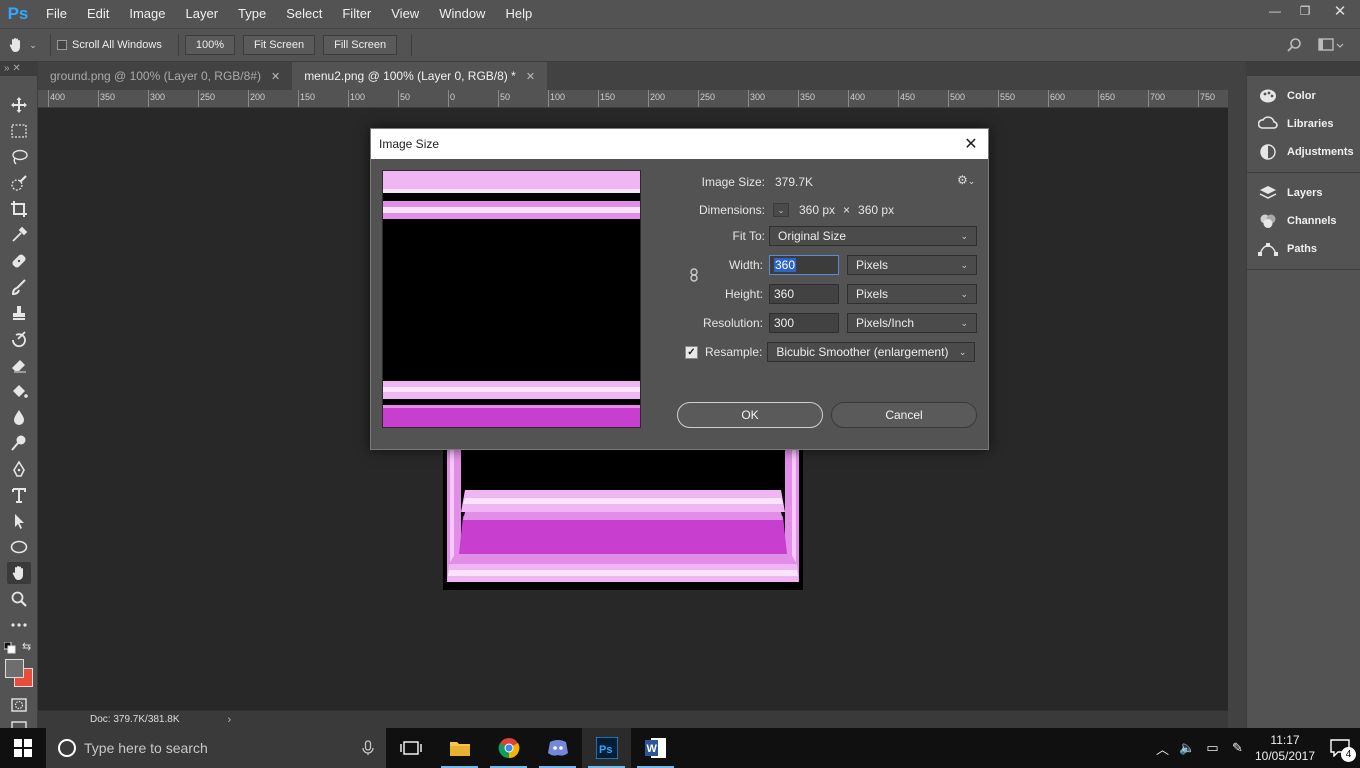 This screenshot has width=1360, height=768. I want to click on panel-paths-label: Paths, so click(1302, 249).